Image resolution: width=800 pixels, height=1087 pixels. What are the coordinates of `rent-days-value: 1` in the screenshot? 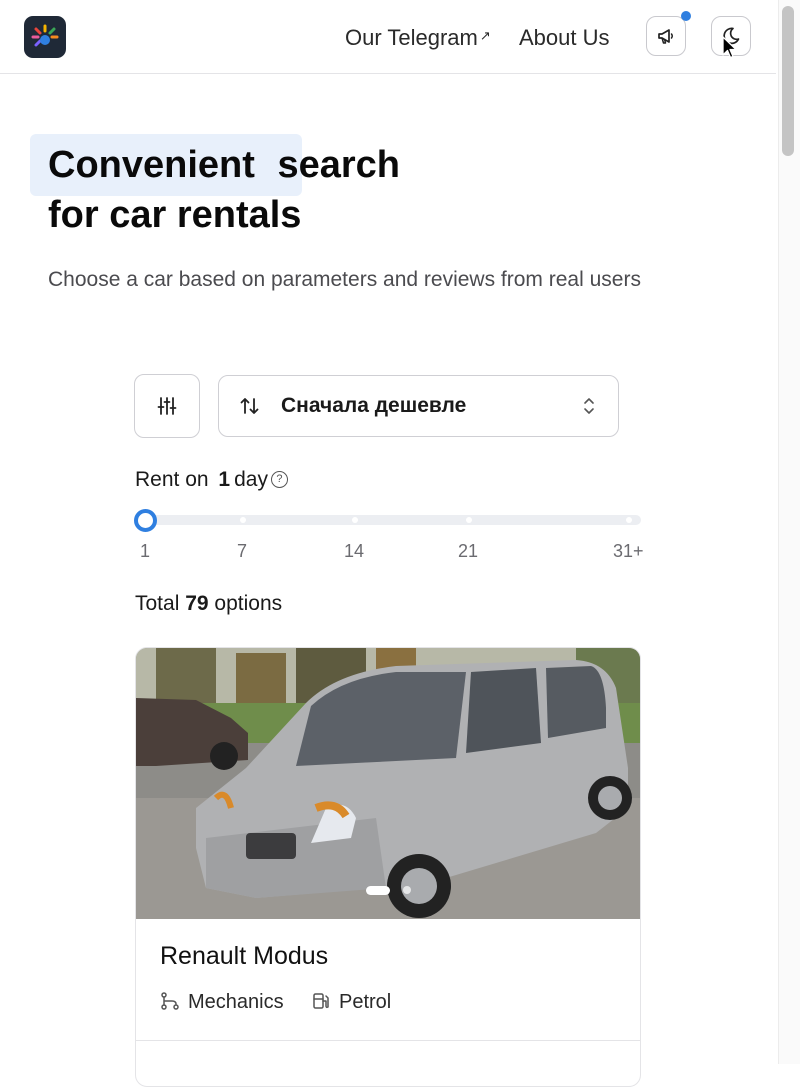 It's located at (224, 479).